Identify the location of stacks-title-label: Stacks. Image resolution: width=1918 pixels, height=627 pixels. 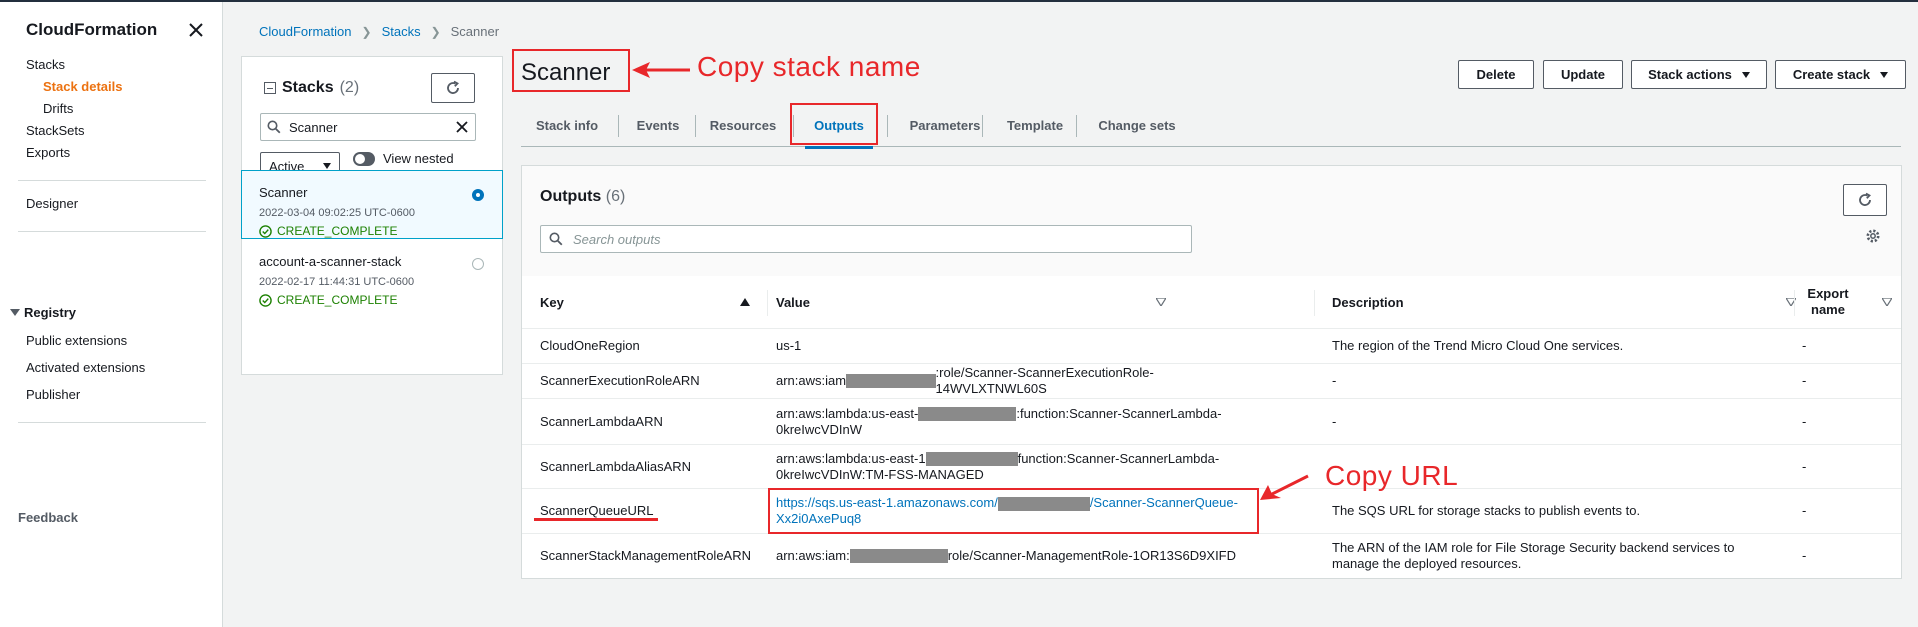
(308, 87).